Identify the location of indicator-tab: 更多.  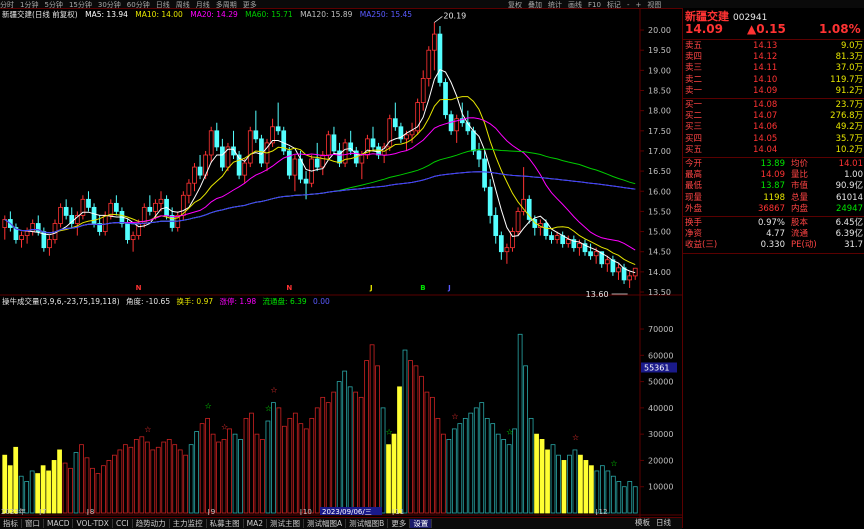
(399, 523).